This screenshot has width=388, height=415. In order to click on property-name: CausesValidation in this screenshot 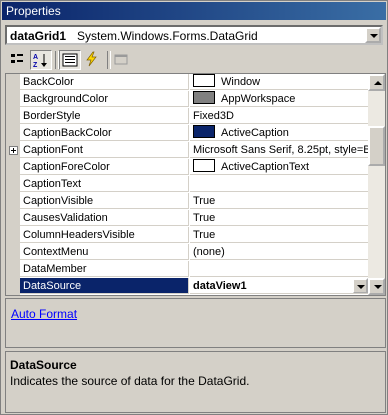, I will do `click(104, 218)`.